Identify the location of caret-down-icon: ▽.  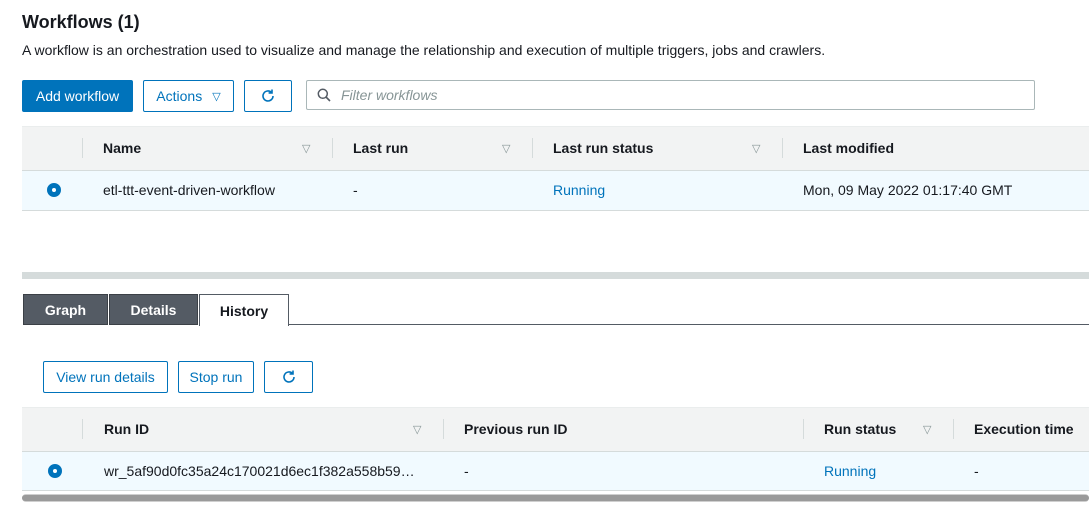
(216, 96).